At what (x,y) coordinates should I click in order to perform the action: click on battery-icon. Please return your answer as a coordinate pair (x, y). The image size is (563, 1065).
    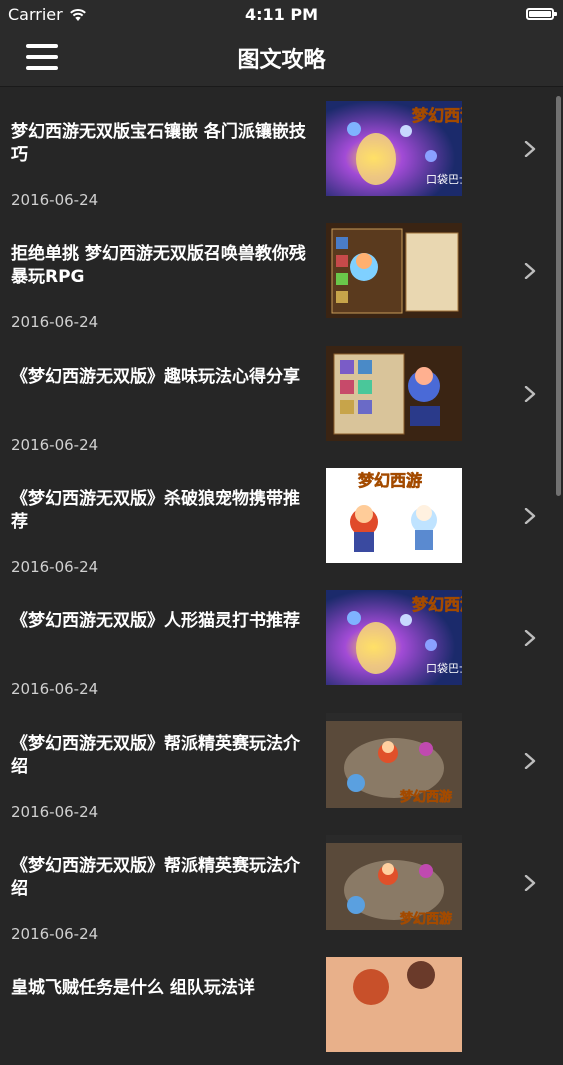
    Looking at the image, I should click on (541, 14).